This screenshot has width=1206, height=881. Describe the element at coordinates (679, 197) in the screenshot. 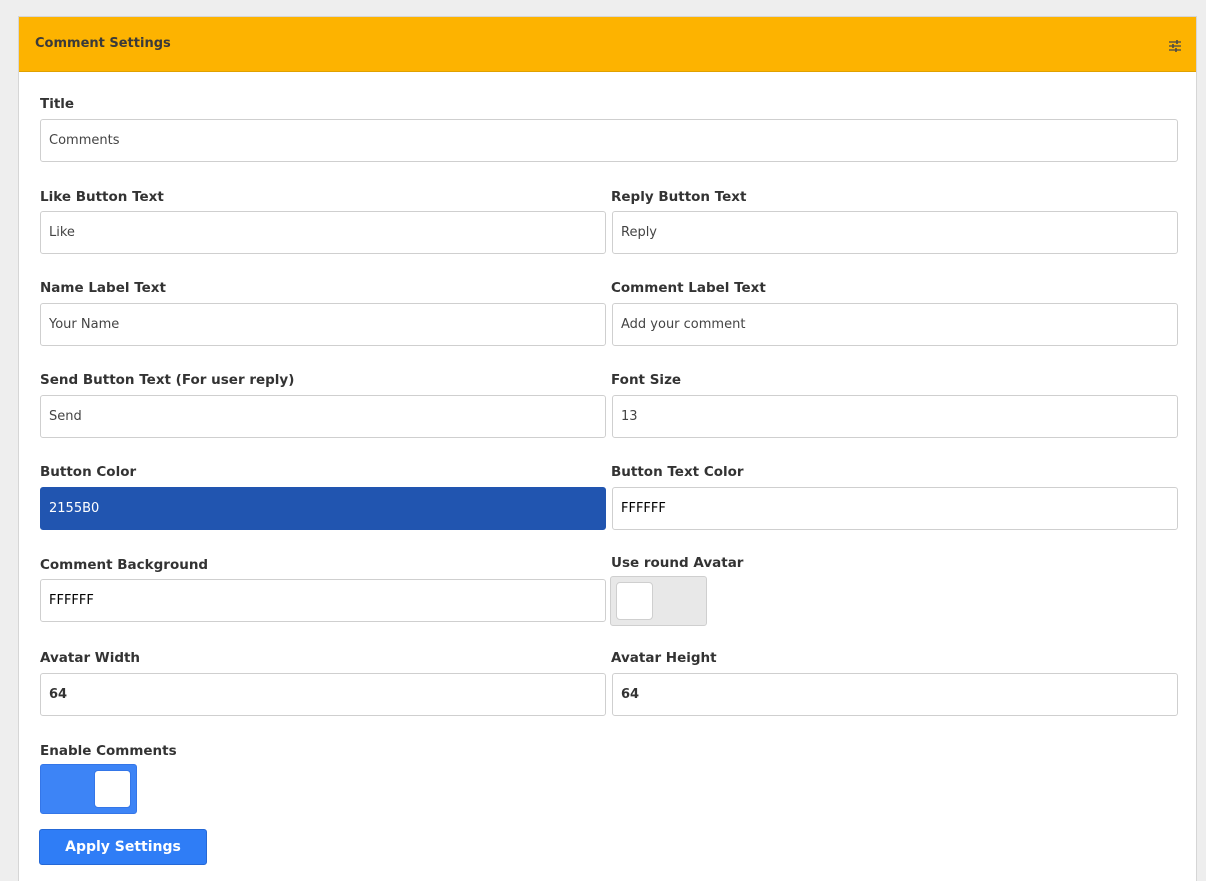

I see `reply-button-text-label: Reply Button Text` at that location.